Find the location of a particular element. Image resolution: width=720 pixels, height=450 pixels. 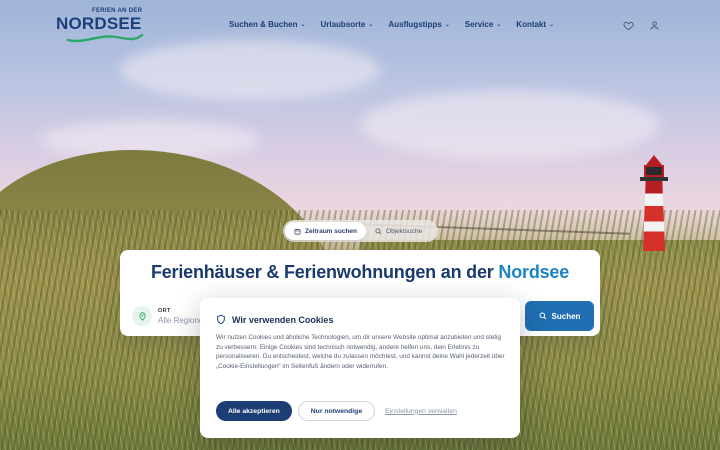

nav-item-label: Service is located at coordinates (479, 24).